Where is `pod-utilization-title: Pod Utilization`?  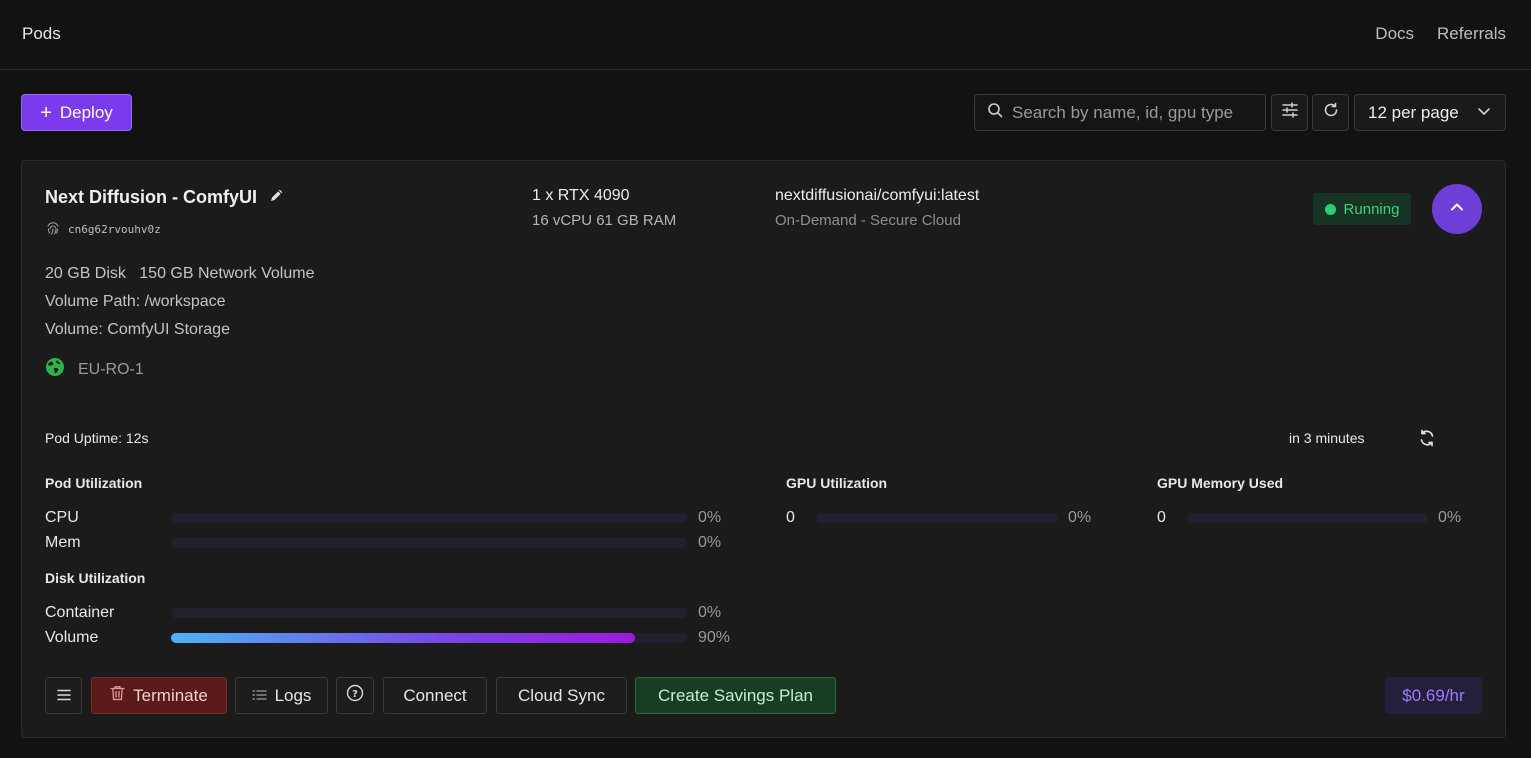
pod-utilization-title: Pod Utilization is located at coordinates (94, 483).